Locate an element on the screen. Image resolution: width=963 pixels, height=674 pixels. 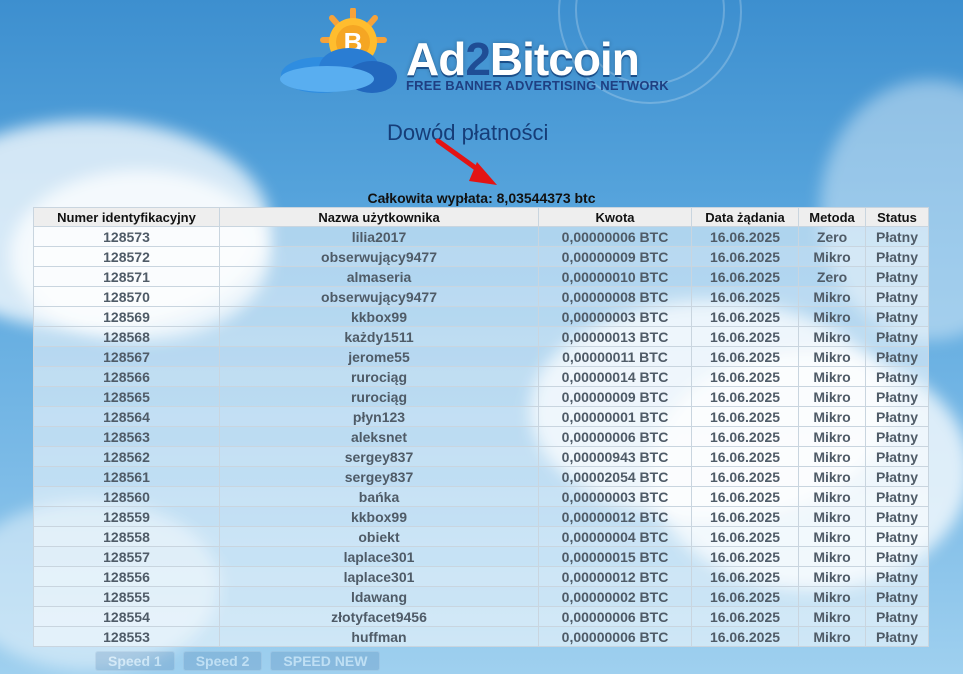
cell-id: 128569 is located at coordinates (126, 316).